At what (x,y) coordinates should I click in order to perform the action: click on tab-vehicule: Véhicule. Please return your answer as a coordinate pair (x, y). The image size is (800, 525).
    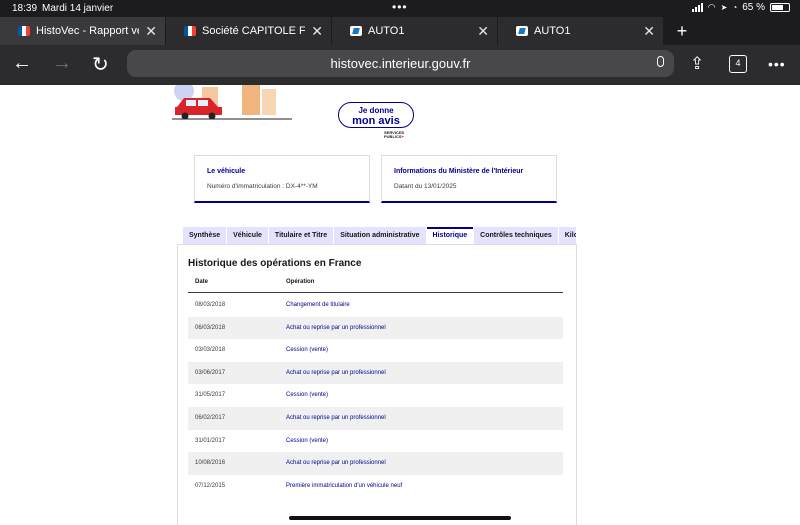
    Looking at the image, I should click on (247, 235).